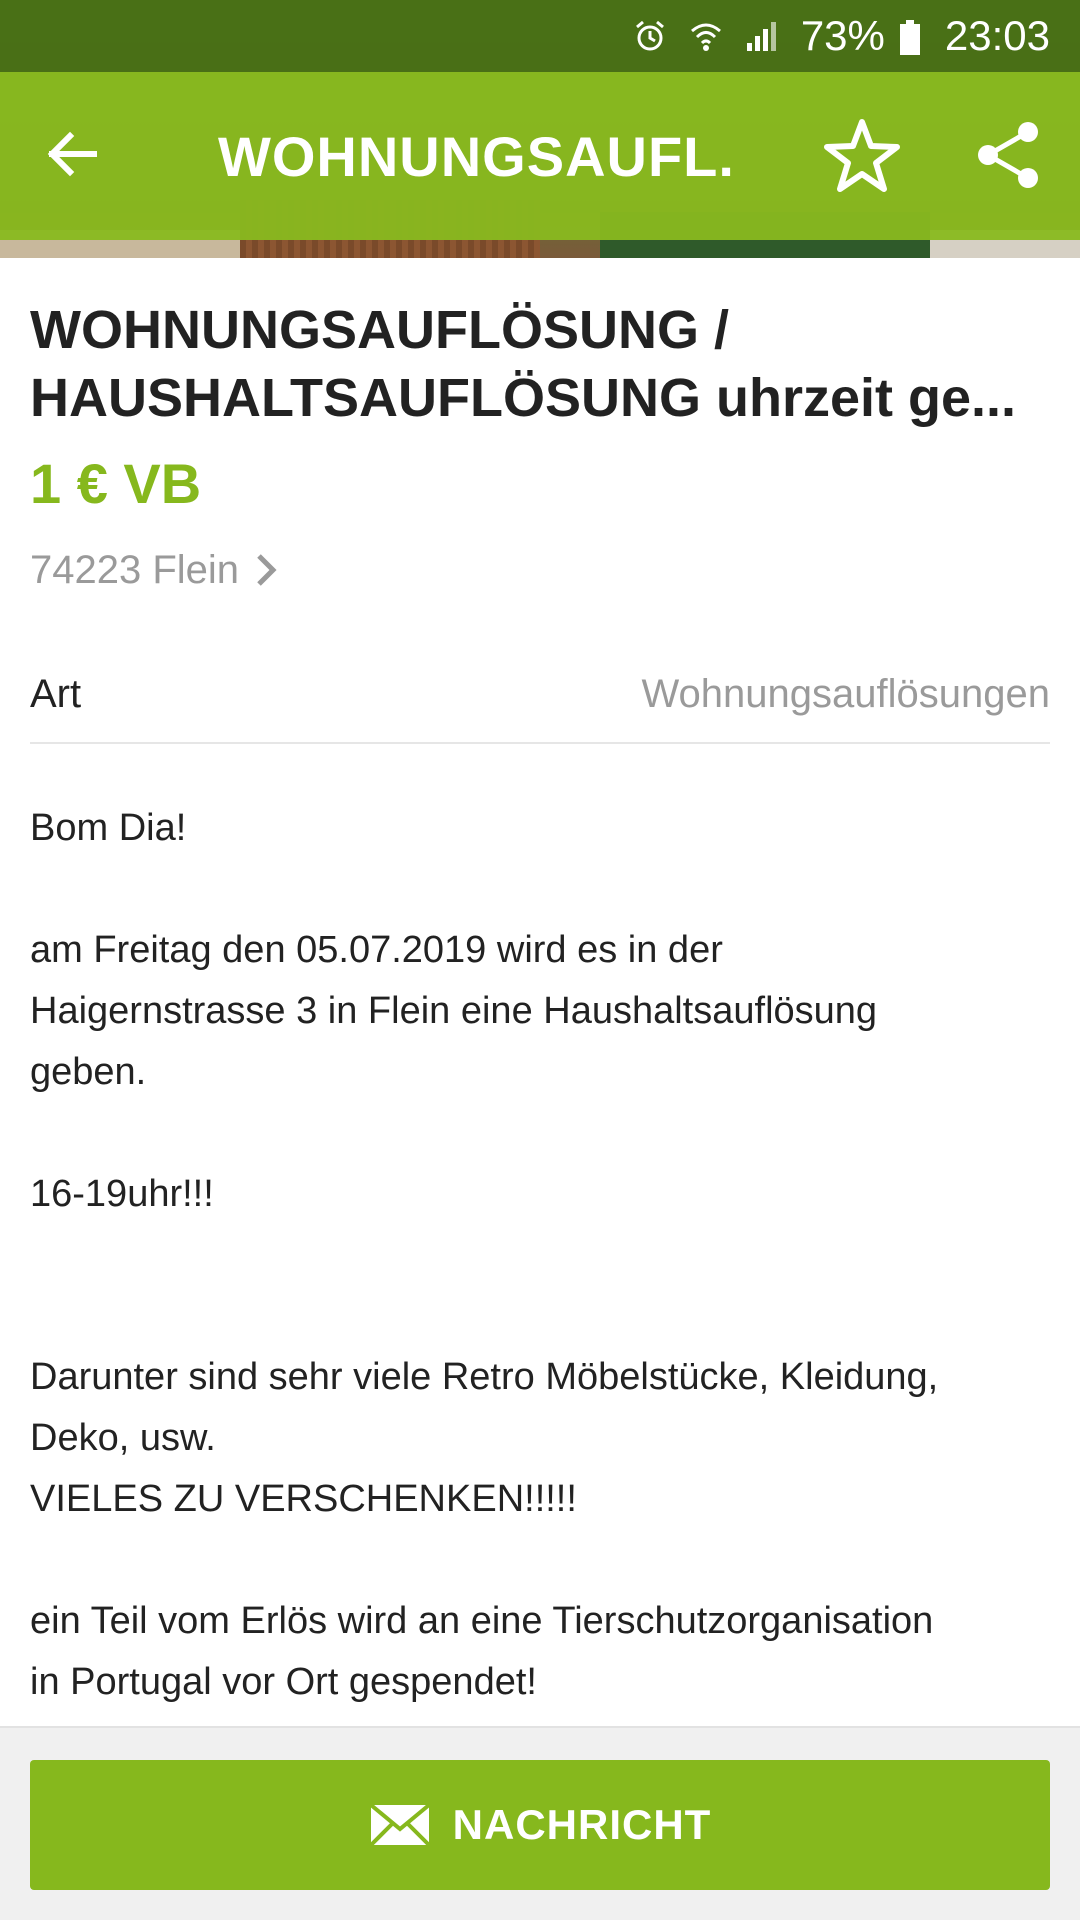 The image size is (1080, 1920). What do you see at coordinates (540, 36) in the screenshot?
I see `status-bar: 73% 23:03` at bounding box center [540, 36].